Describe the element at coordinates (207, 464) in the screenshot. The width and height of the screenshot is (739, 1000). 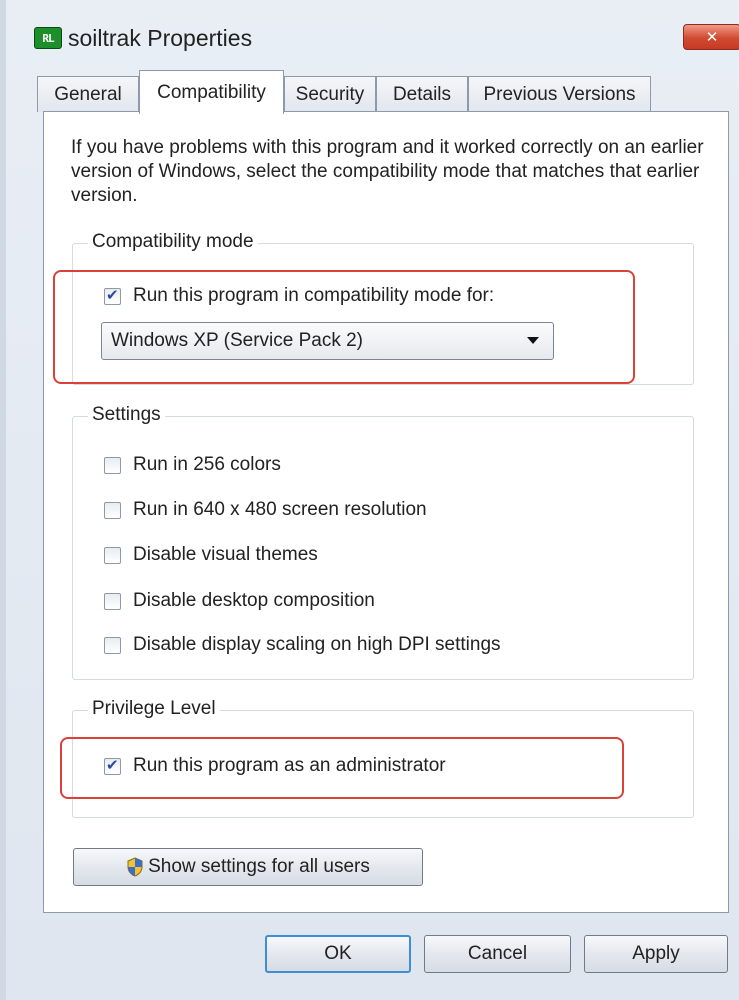
I see `setting-256-colors-label: Run in 256 colors` at that location.